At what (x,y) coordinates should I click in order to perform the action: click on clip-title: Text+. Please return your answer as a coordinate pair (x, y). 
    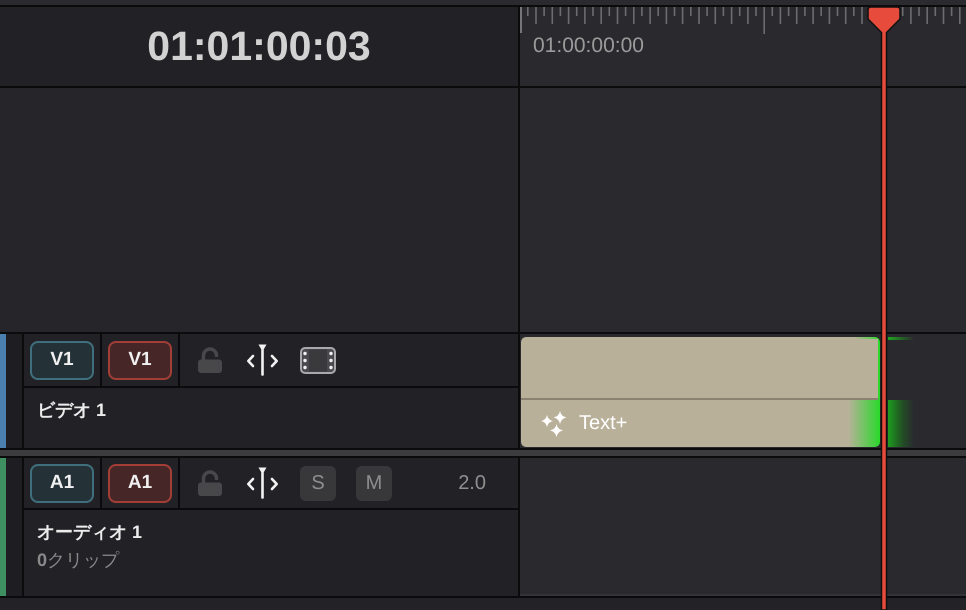
    Looking at the image, I should click on (603, 423).